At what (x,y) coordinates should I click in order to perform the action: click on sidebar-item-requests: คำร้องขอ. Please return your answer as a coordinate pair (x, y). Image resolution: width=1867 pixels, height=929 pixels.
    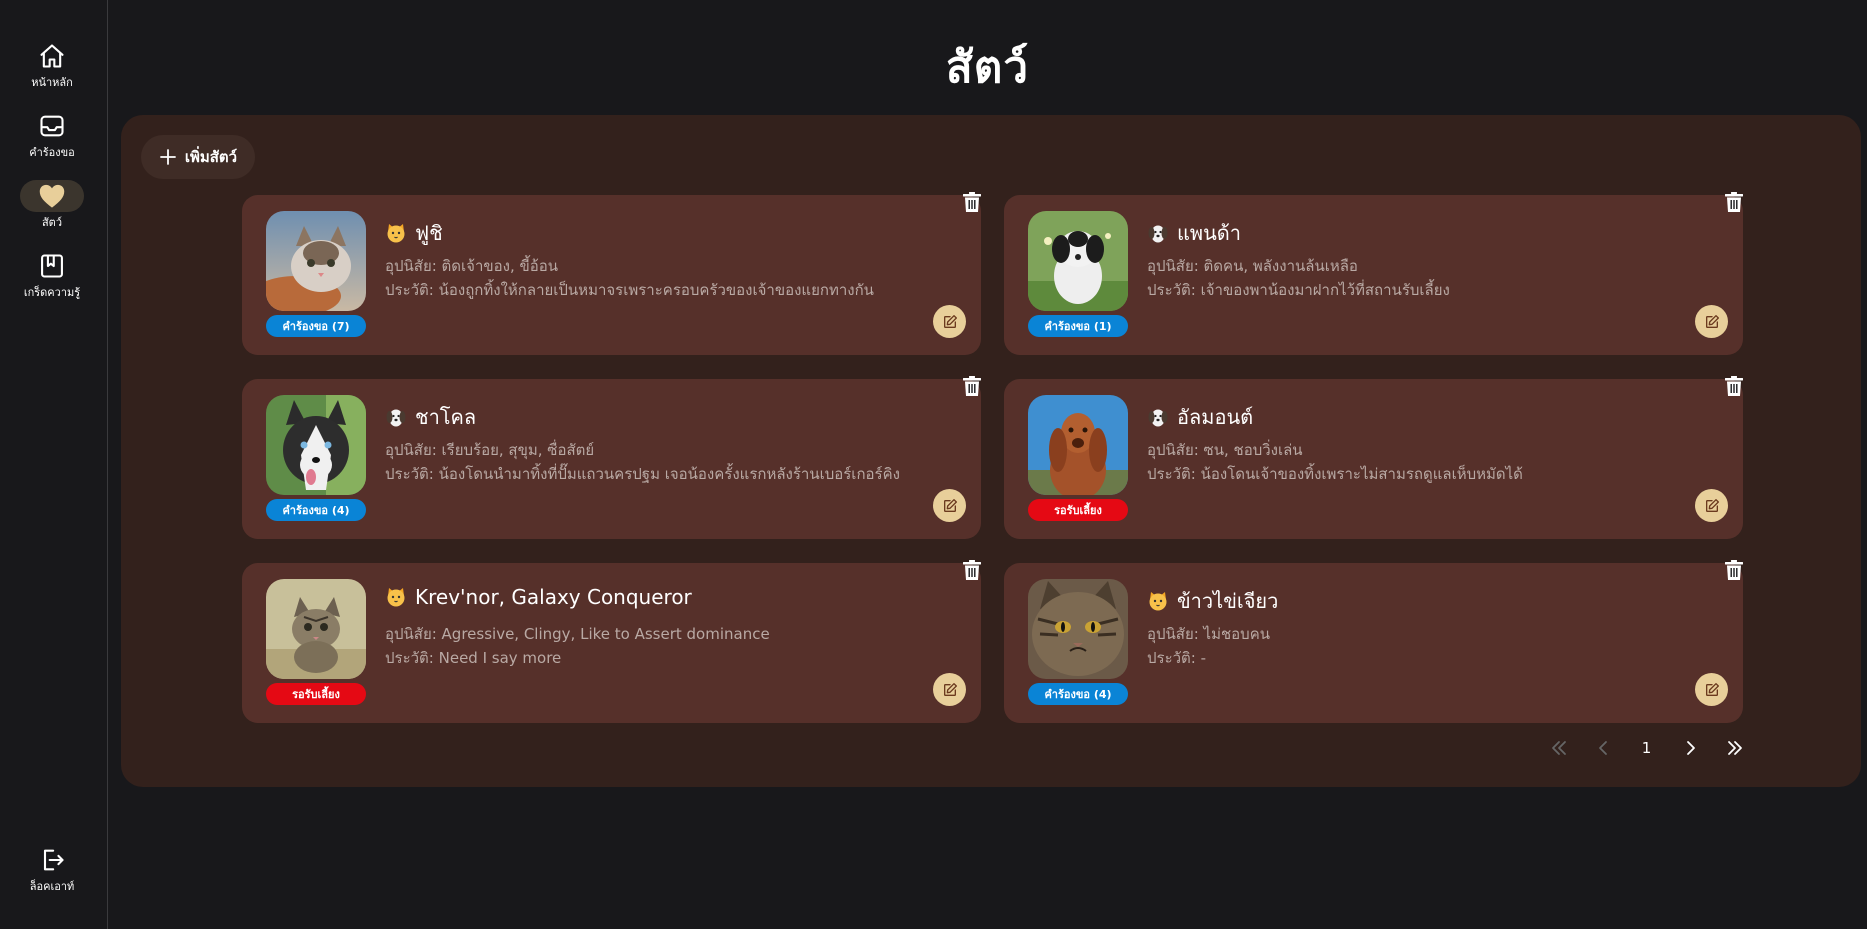
    Looking at the image, I should click on (52, 135).